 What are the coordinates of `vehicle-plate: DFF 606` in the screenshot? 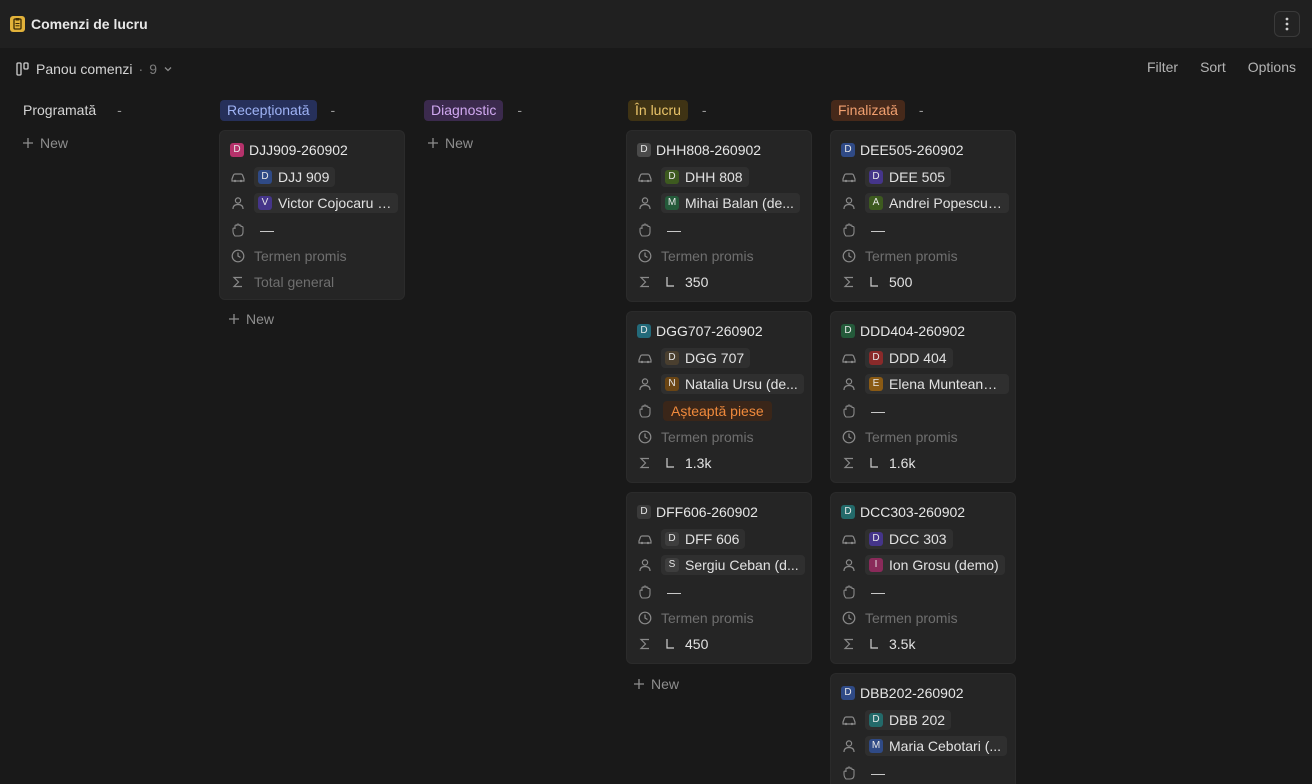 It's located at (712, 539).